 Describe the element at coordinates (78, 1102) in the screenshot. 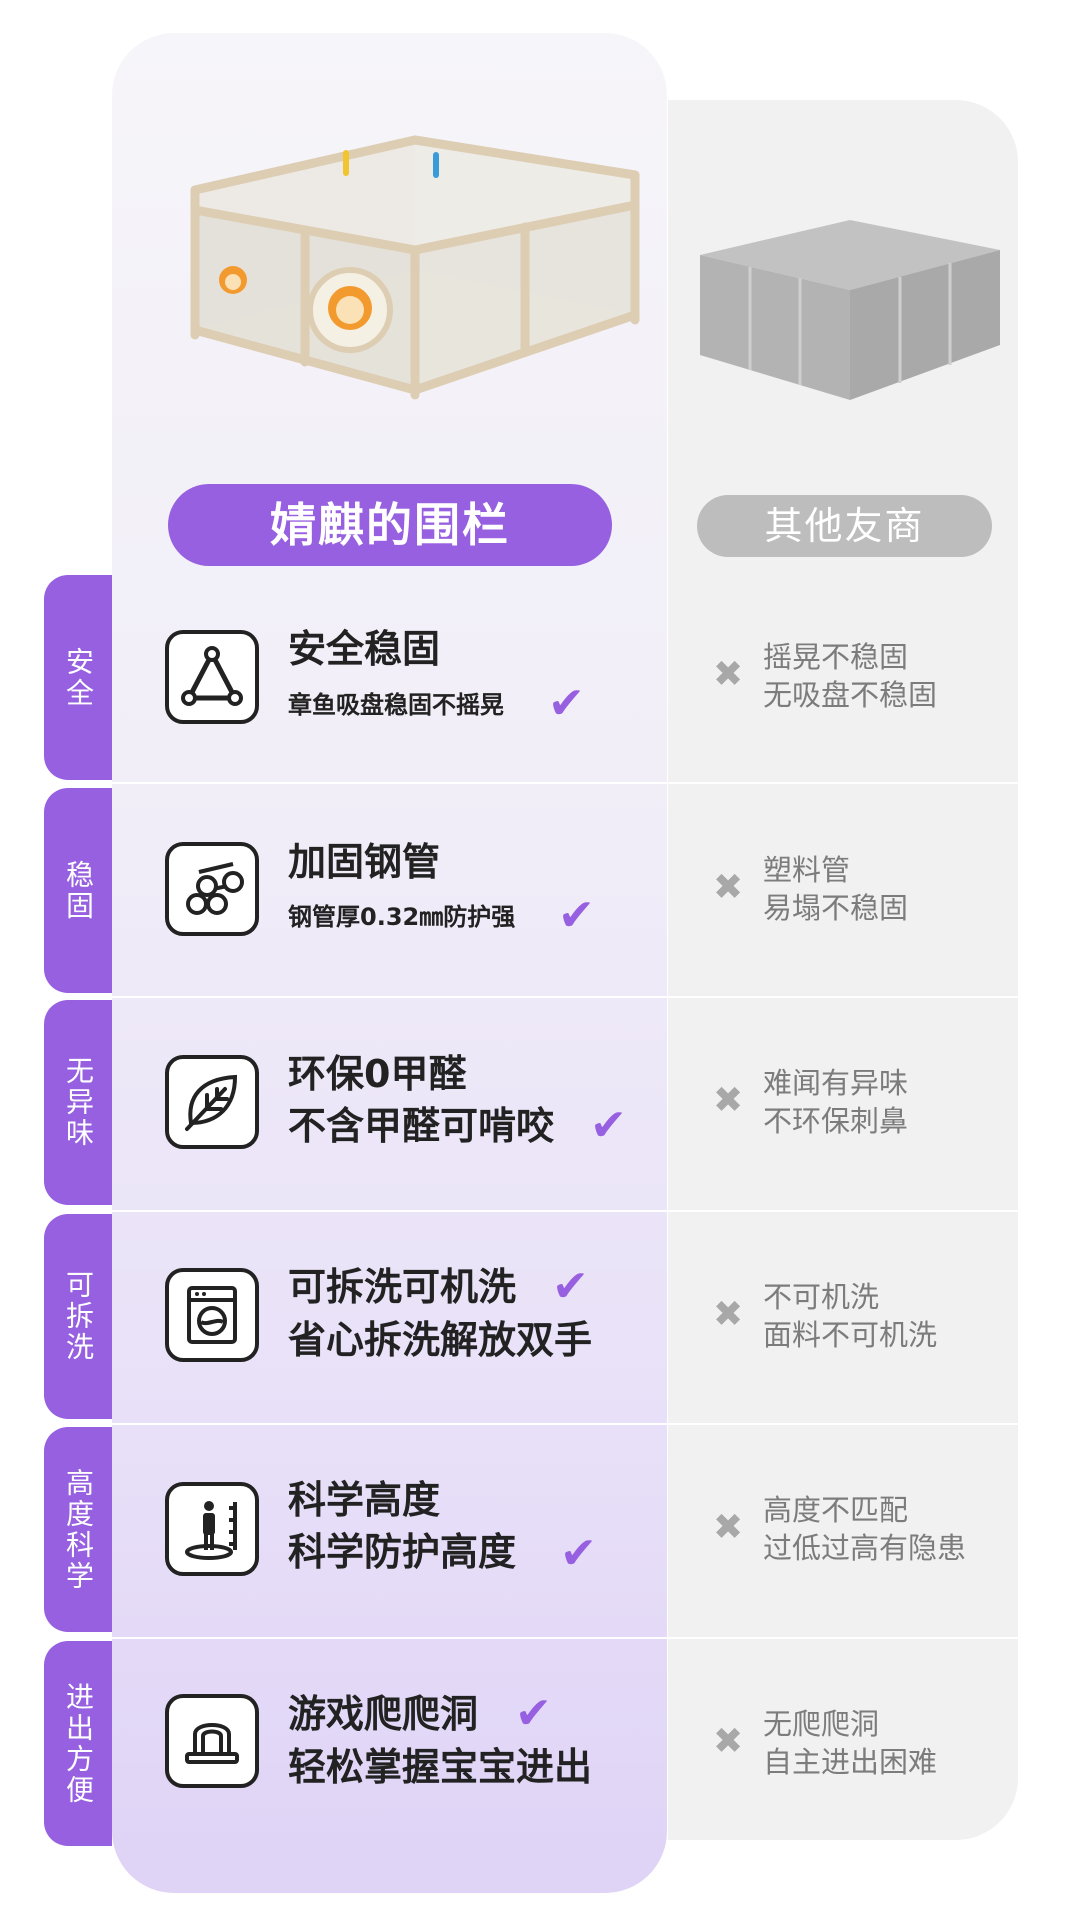

I see `side-tab-odorless: 无异味` at that location.